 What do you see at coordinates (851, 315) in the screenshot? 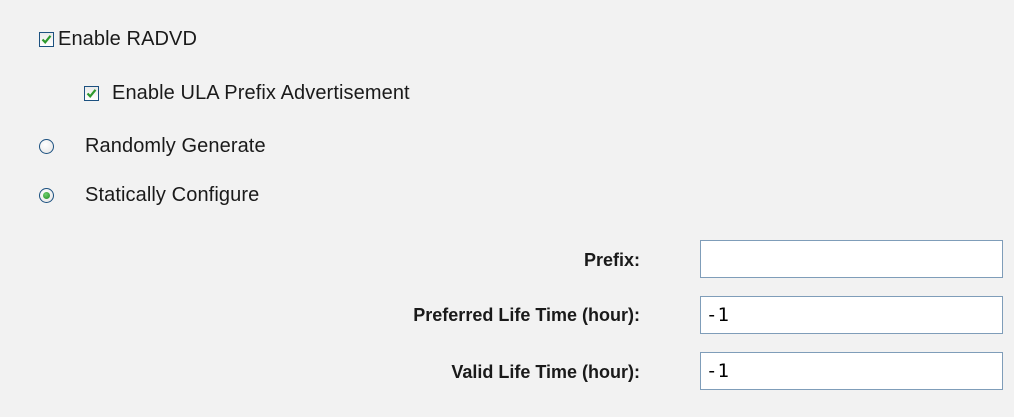
I see `preferred-life-time-input` at bounding box center [851, 315].